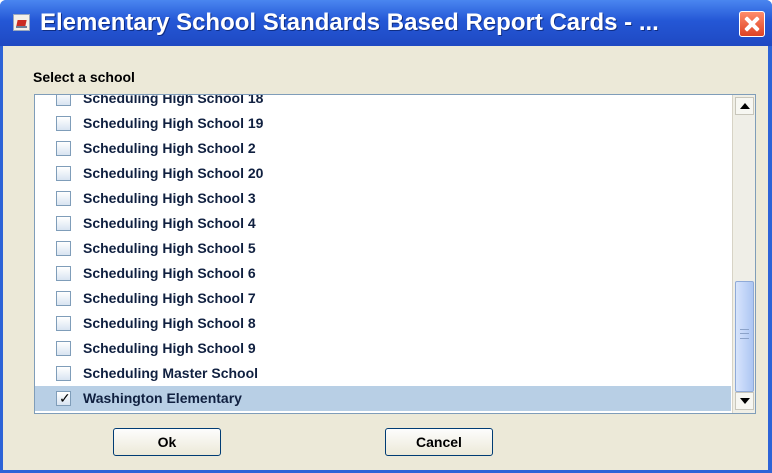  Describe the element at coordinates (169, 298) in the screenshot. I see `school-label: Scheduling High School 7` at that location.